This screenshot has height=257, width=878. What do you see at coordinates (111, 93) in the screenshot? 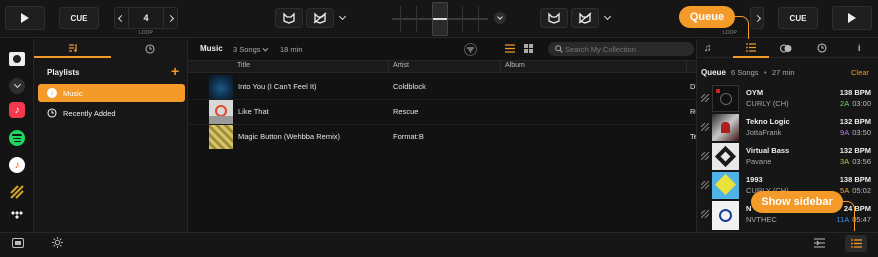
I see `playlist-item-music: ♪ Music` at bounding box center [111, 93].